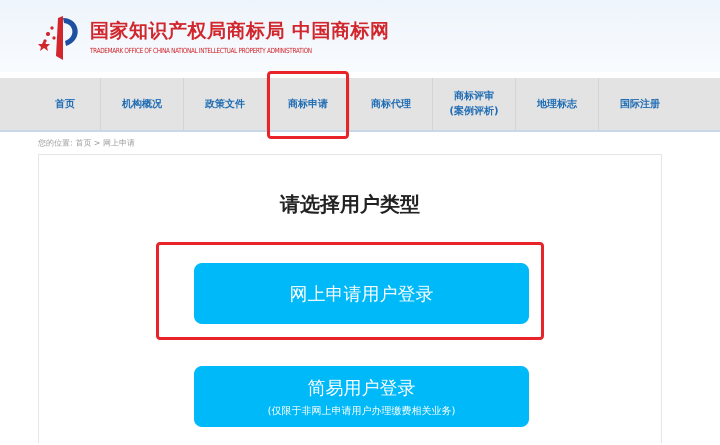 The width and height of the screenshot is (720, 445). What do you see at coordinates (225, 104) in the screenshot?
I see `nav-link: 政策文件` at bounding box center [225, 104].